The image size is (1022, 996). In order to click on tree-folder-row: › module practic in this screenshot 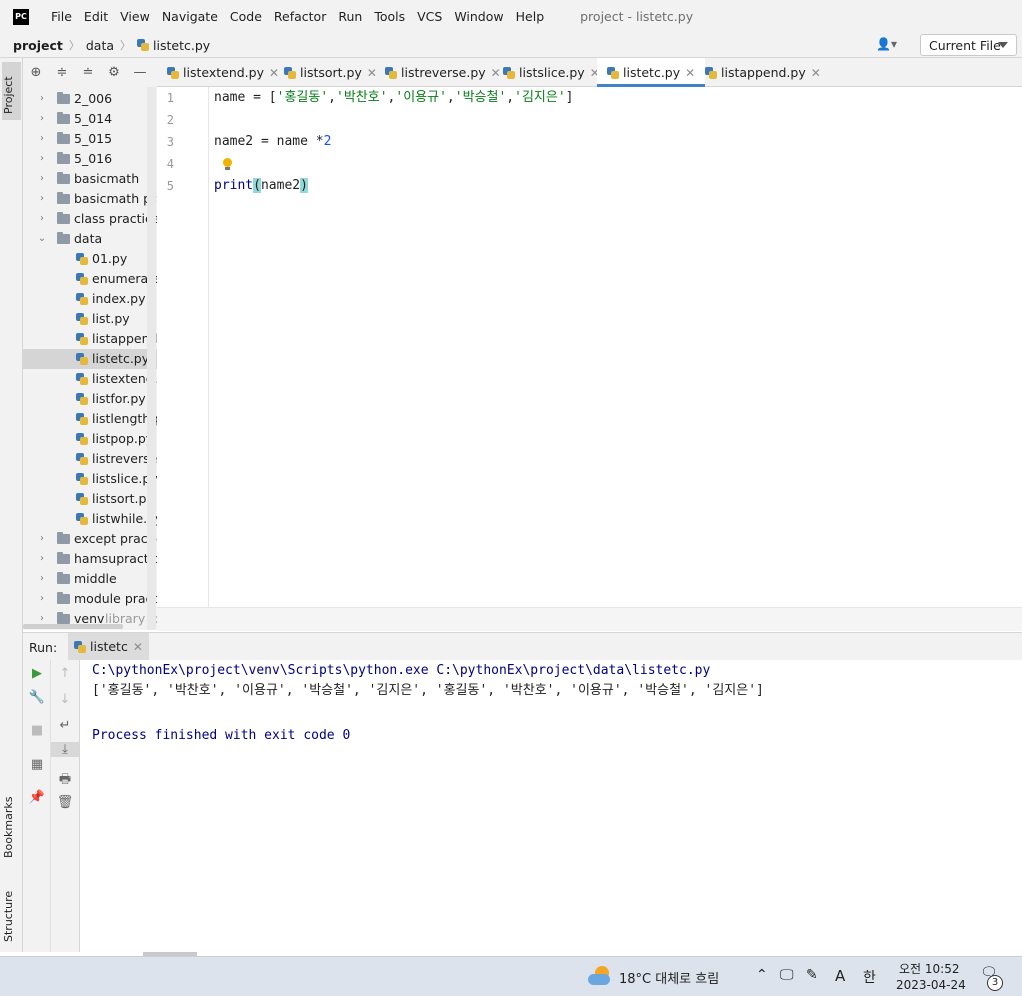, I will do `click(90, 599)`.